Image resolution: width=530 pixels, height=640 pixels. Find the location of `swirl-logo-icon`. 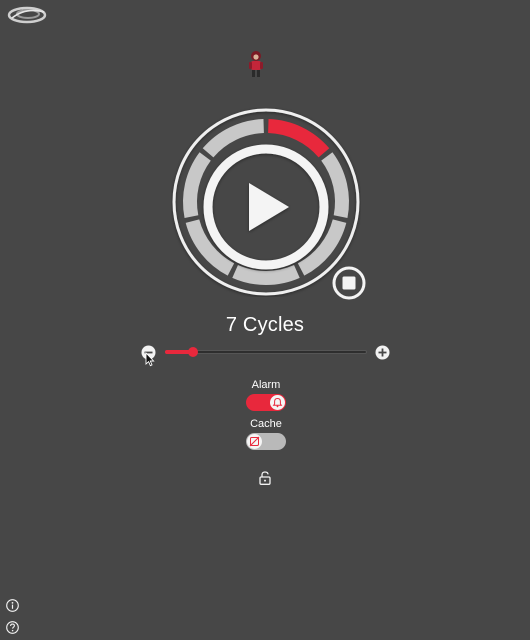

swirl-logo-icon is located at coordinates (27, 15).